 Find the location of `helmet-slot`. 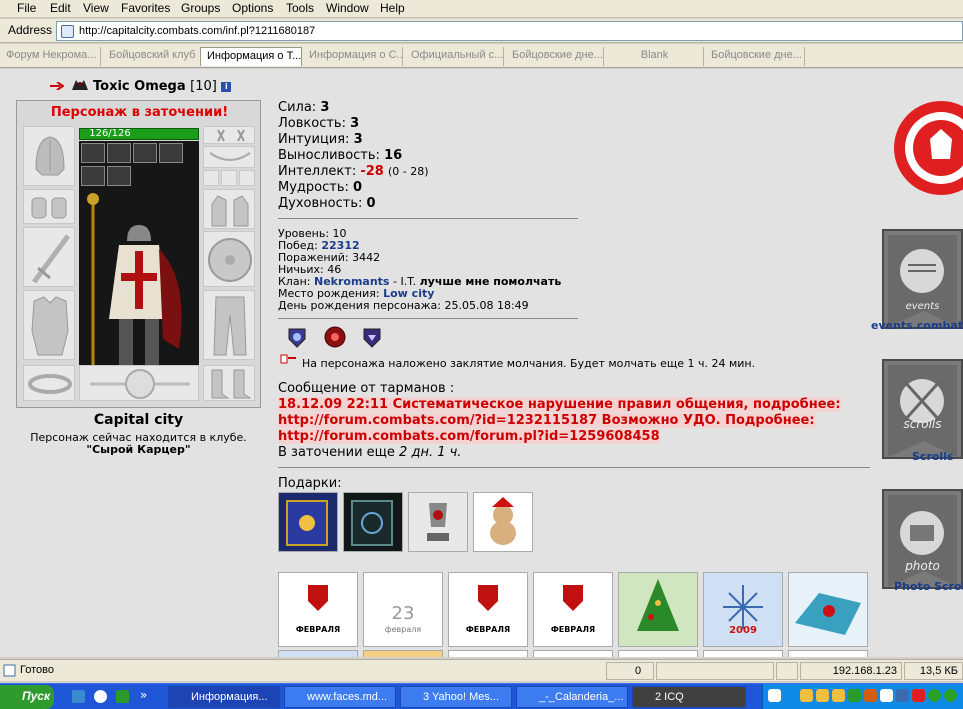

helmet-slot is located at coordinates (49, 156).